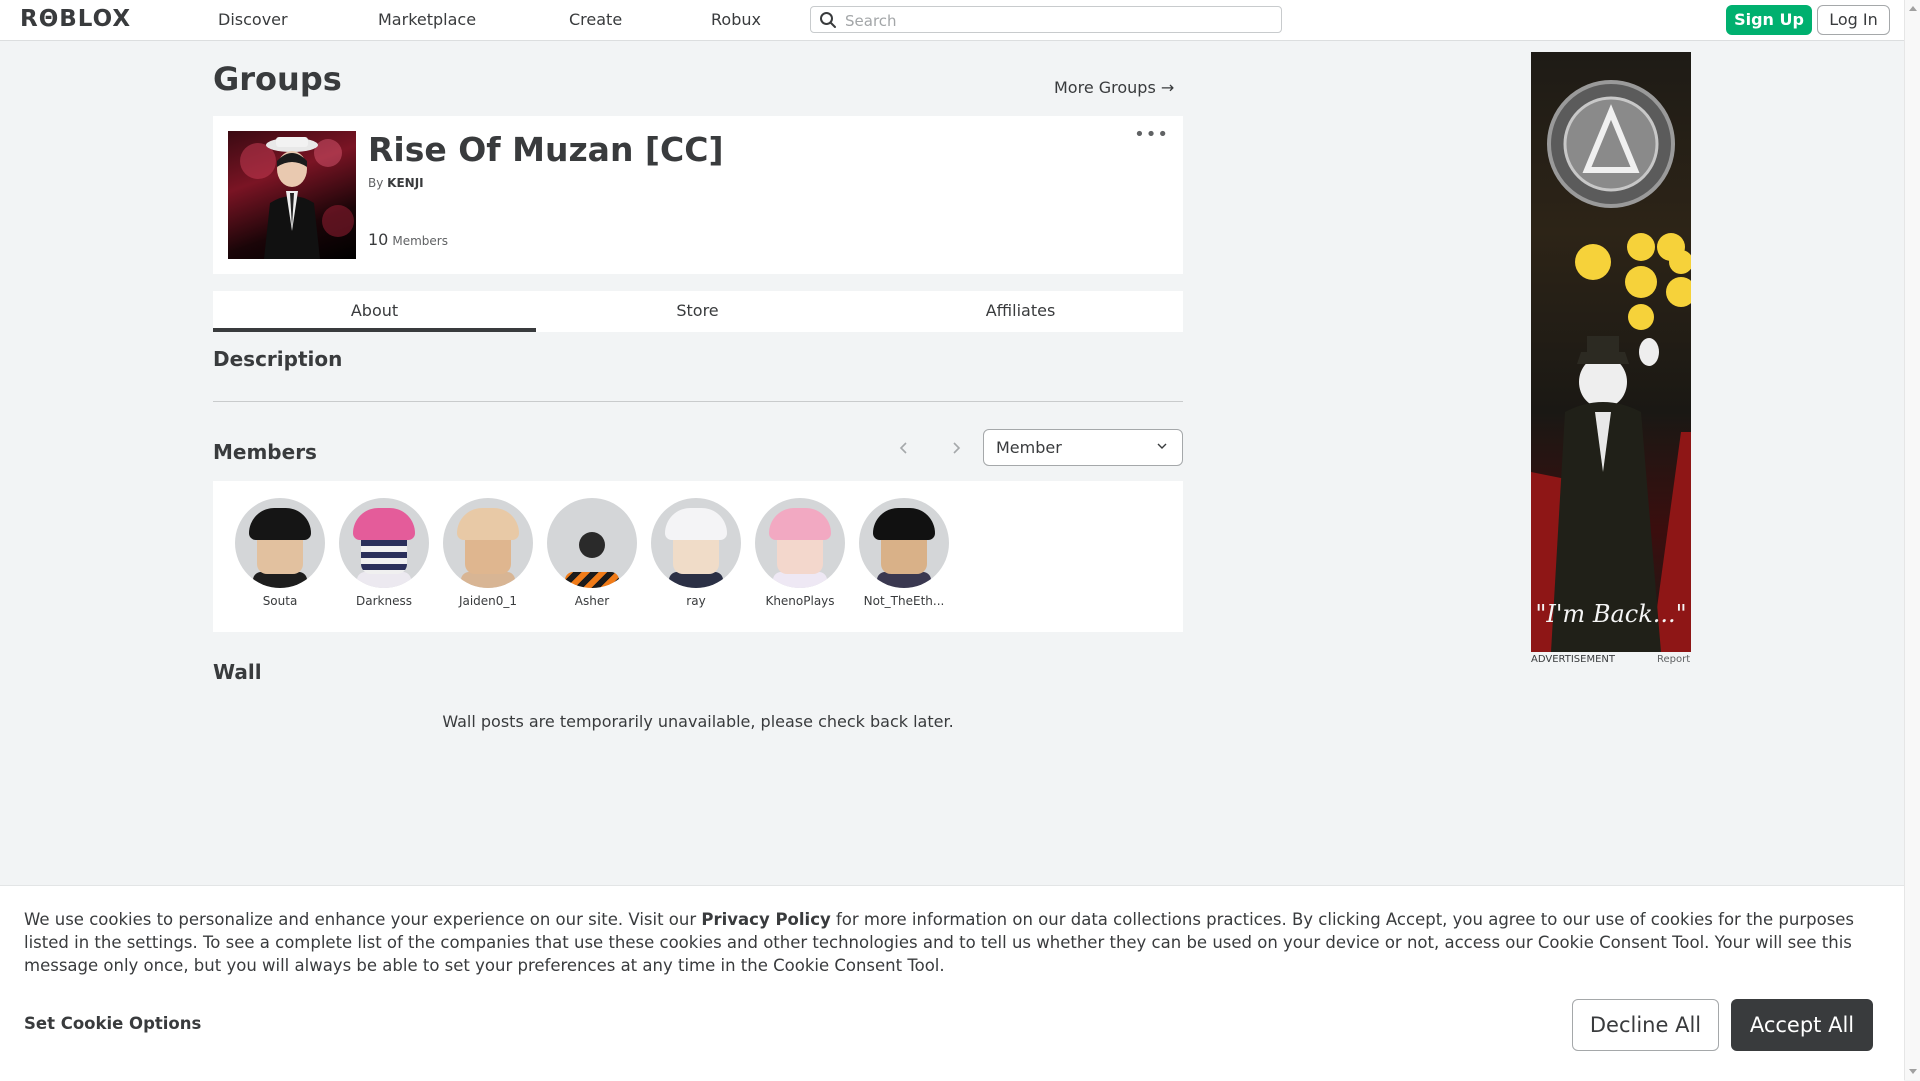 The height and width of the screenshot is (1081, 1920). Describe the element at coordinates (800, 601) in the screenshot. I see `member-name: KhenoPlays` at that location.